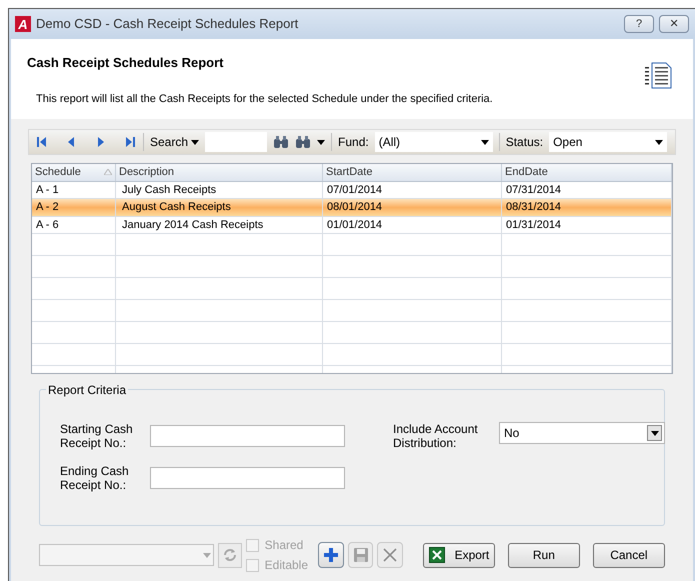 The image size is (695, 581). I want to click on table-cell: 07/31/2014, so click(587, 190).